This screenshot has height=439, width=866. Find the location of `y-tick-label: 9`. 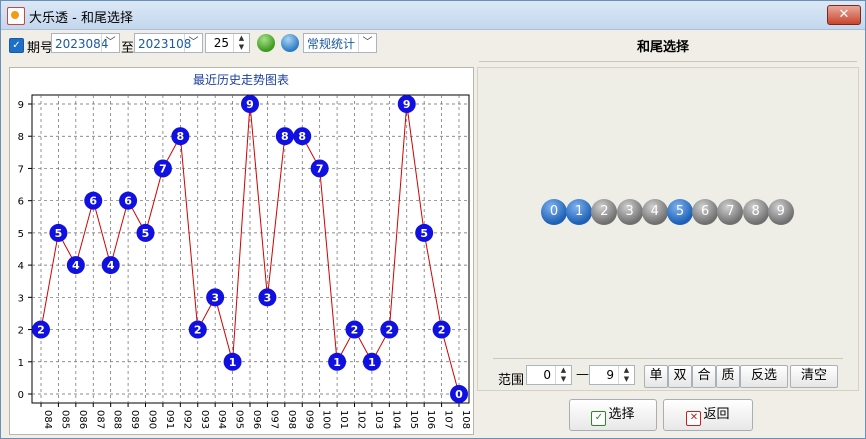

y-tick-label: 9 is located at coordinates (21, 105).